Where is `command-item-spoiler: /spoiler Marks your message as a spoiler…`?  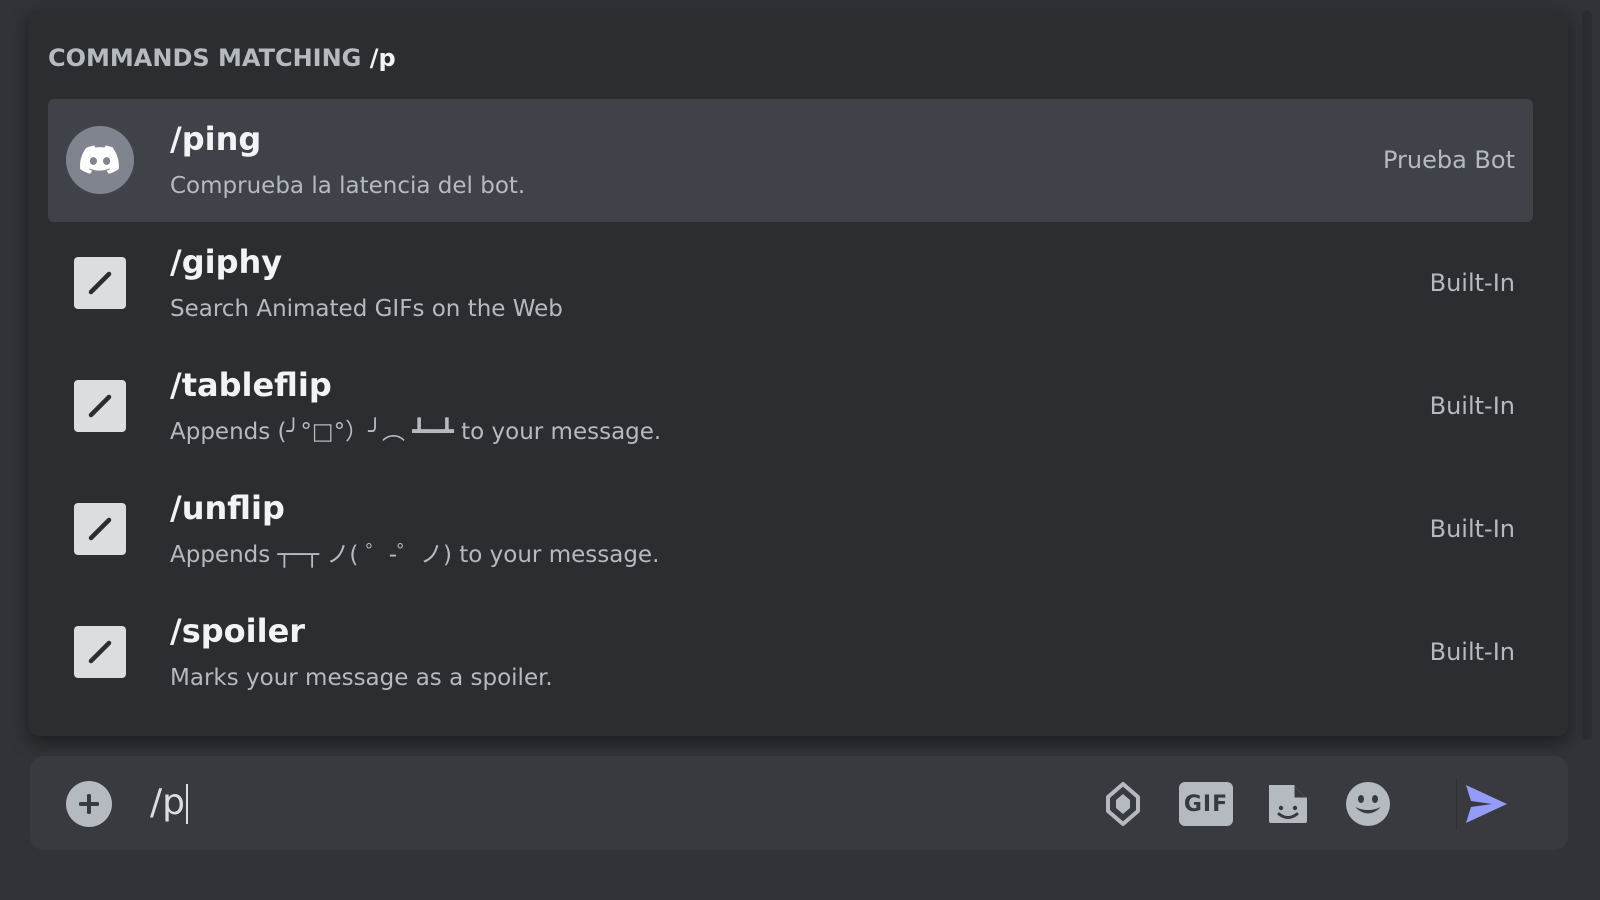
command-item-spoiler: /spoiler Marks your message as a spoiler… is located at coordinates (790, 652).